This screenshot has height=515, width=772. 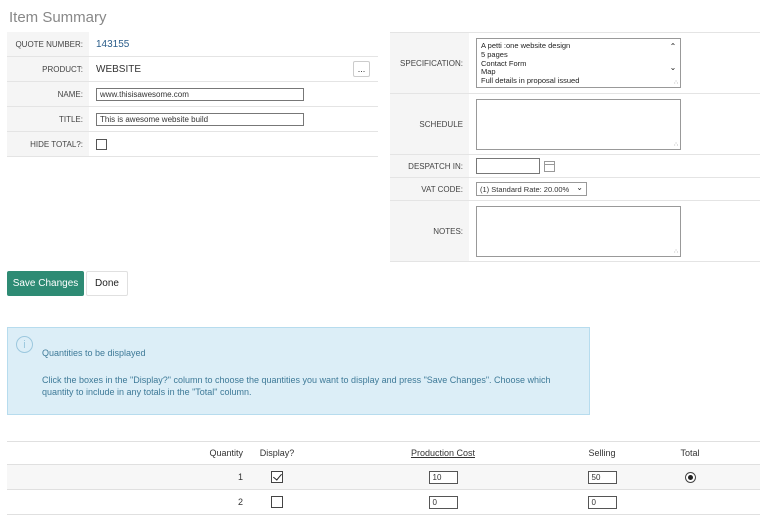 I want to click on table-row: 1 10 50, so click(x=383, y=477).